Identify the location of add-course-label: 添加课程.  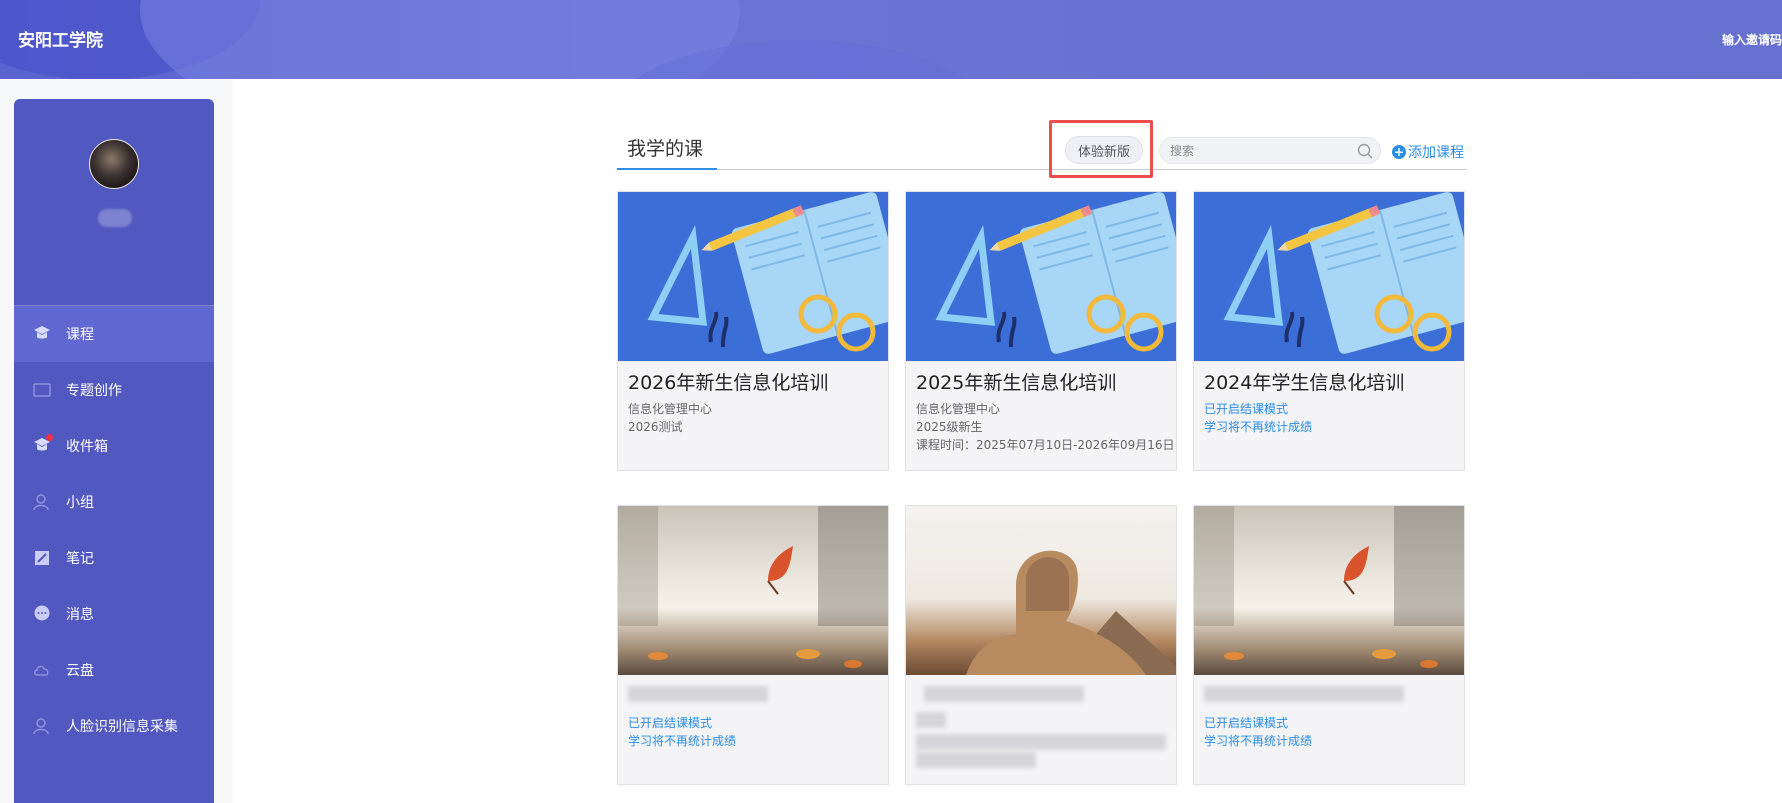
(1436, 153).